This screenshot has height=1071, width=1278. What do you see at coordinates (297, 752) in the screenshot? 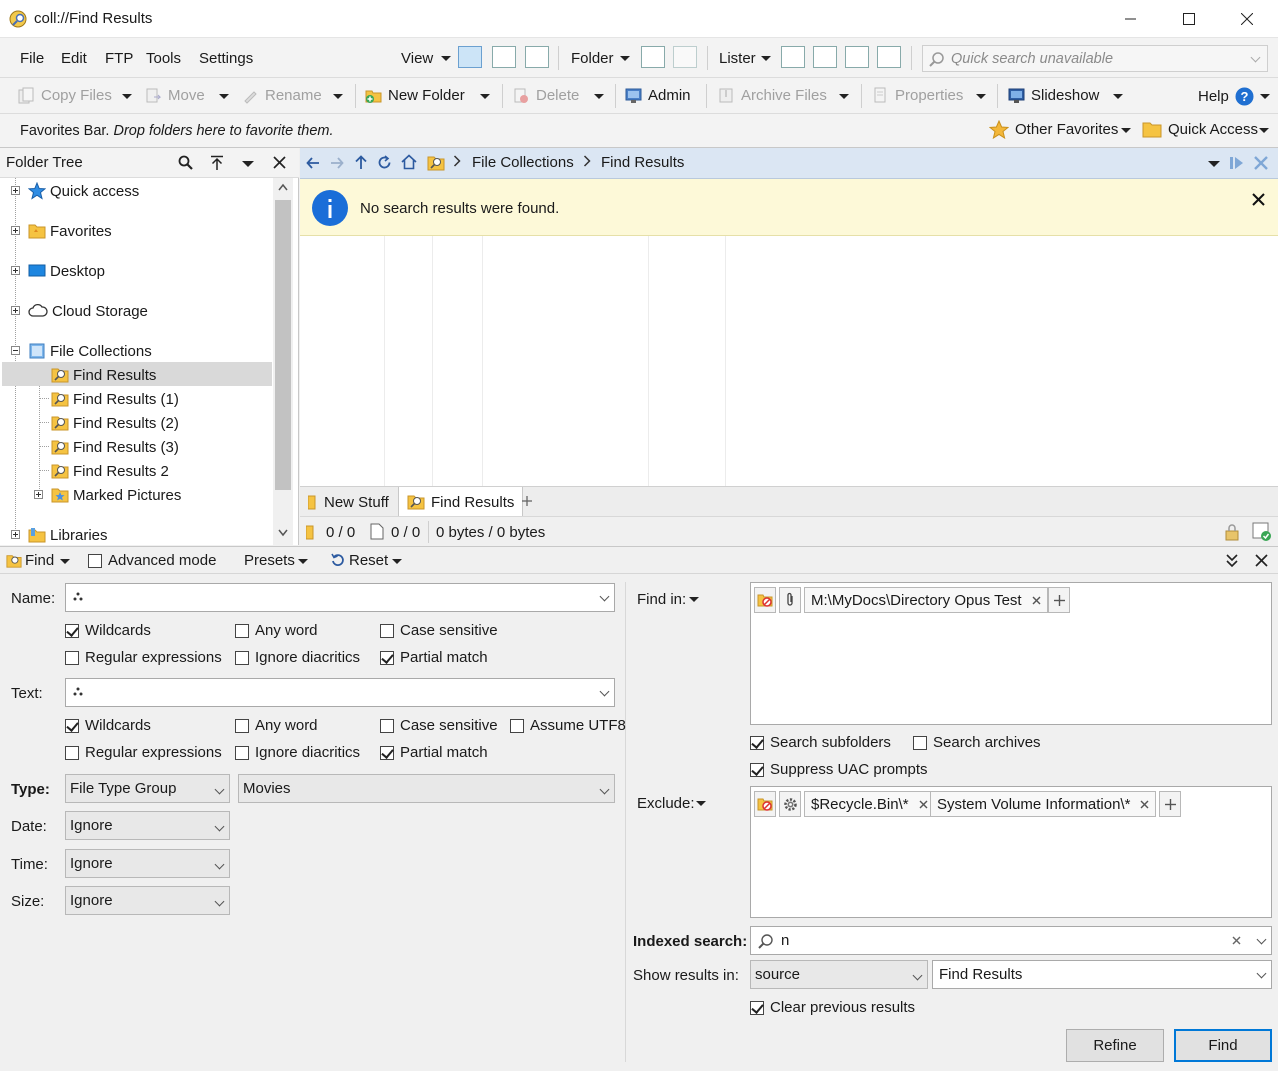
I see `text-diacritics-checkbox: Ignore diacritics` at bounding box center [297, 752].